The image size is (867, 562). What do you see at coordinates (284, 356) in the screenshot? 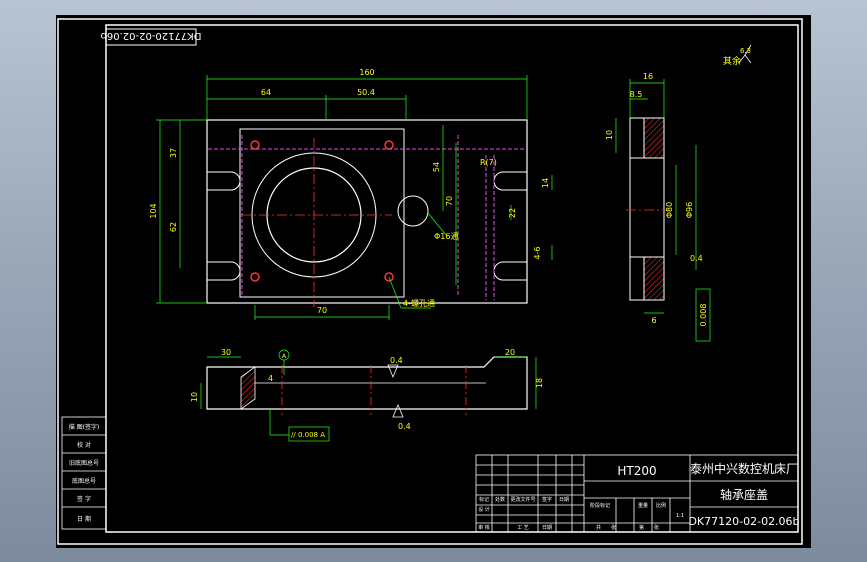
I see `svg-text: A` at bounding box center [284, 356].